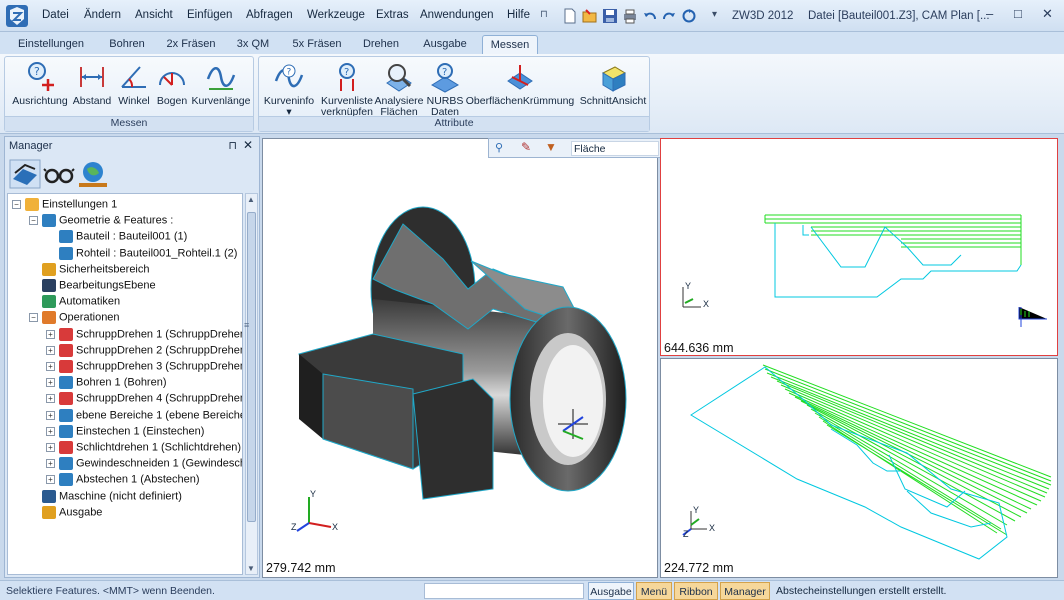 The image size is (1064, 600). What do you see at coordinates (859, 468) in the screenshot?
I see `bottom-right-viewport: Y X Z 224.772 mm` at bounding box center [859, 468].